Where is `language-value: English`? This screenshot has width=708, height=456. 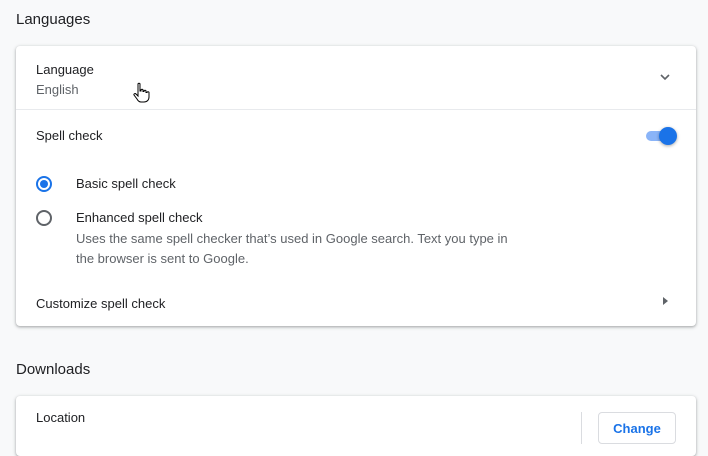 language-value: English is located at coordinates (57, 89).